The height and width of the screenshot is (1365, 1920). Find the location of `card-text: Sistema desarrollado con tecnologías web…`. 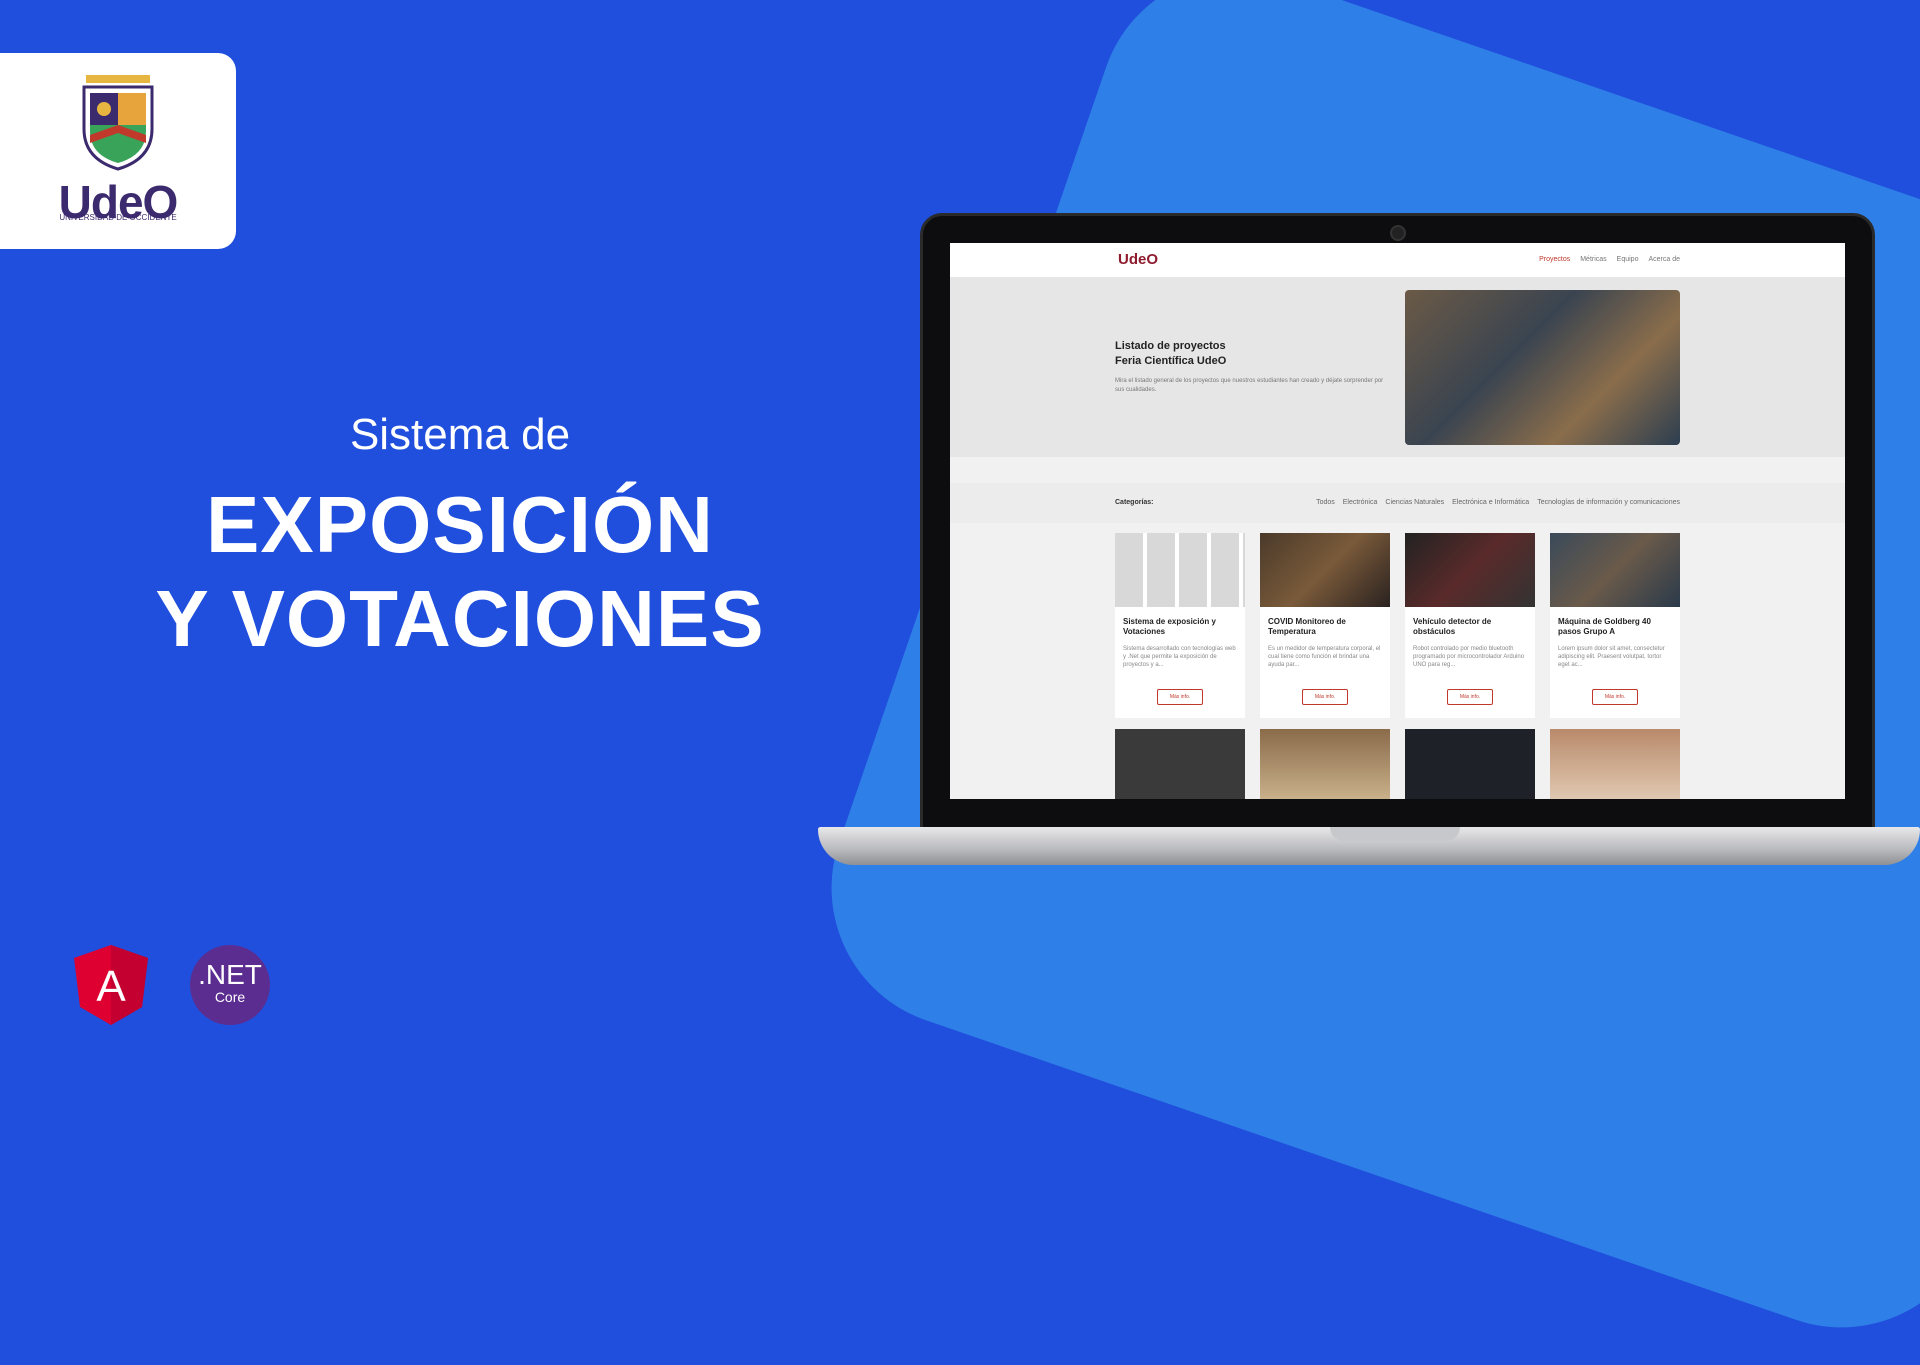

card-text: Sistema desarrollado con tecnologías web… is located at coordinates (1179, 657).